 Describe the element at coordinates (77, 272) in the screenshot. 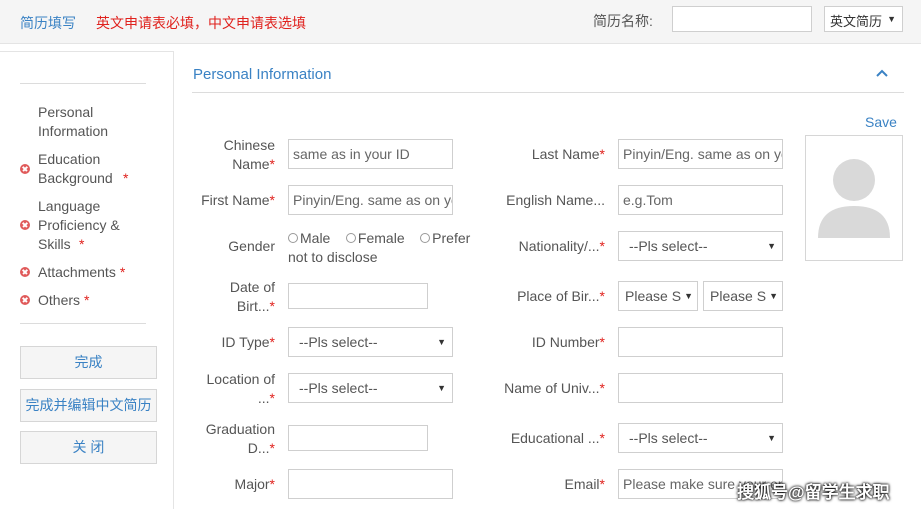

I see `sidebar-item-label: Attachments` at that location.